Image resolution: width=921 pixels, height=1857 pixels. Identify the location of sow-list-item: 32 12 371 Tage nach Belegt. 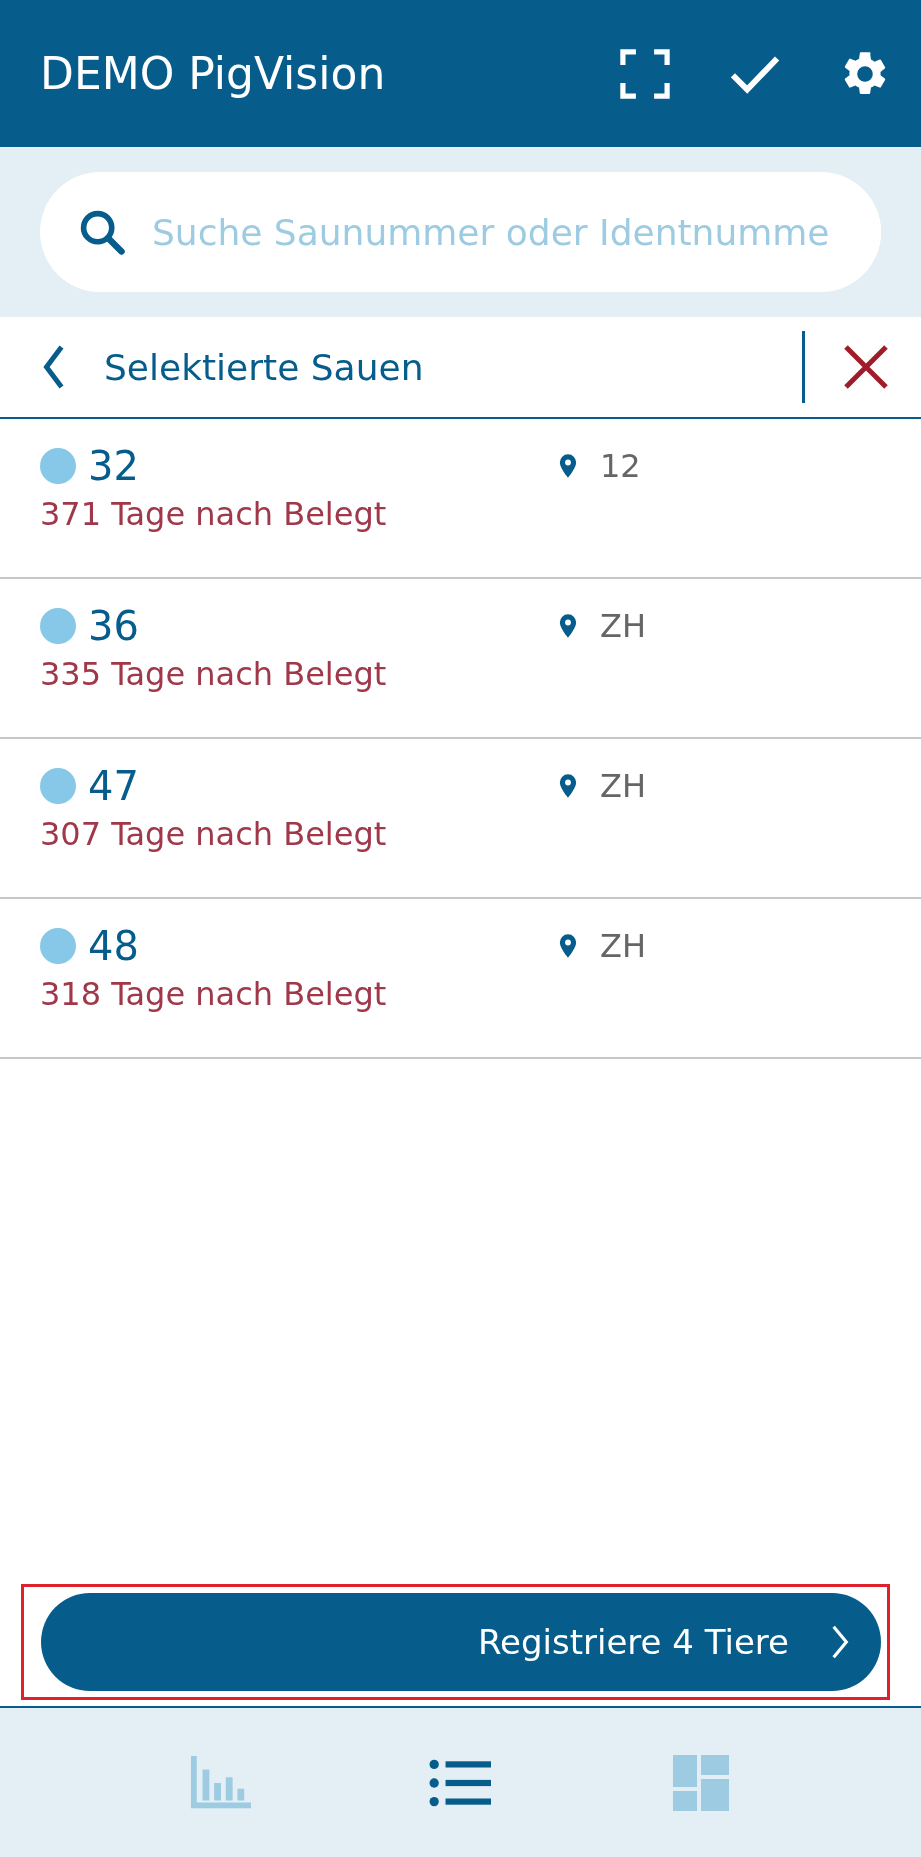
(460, 499).